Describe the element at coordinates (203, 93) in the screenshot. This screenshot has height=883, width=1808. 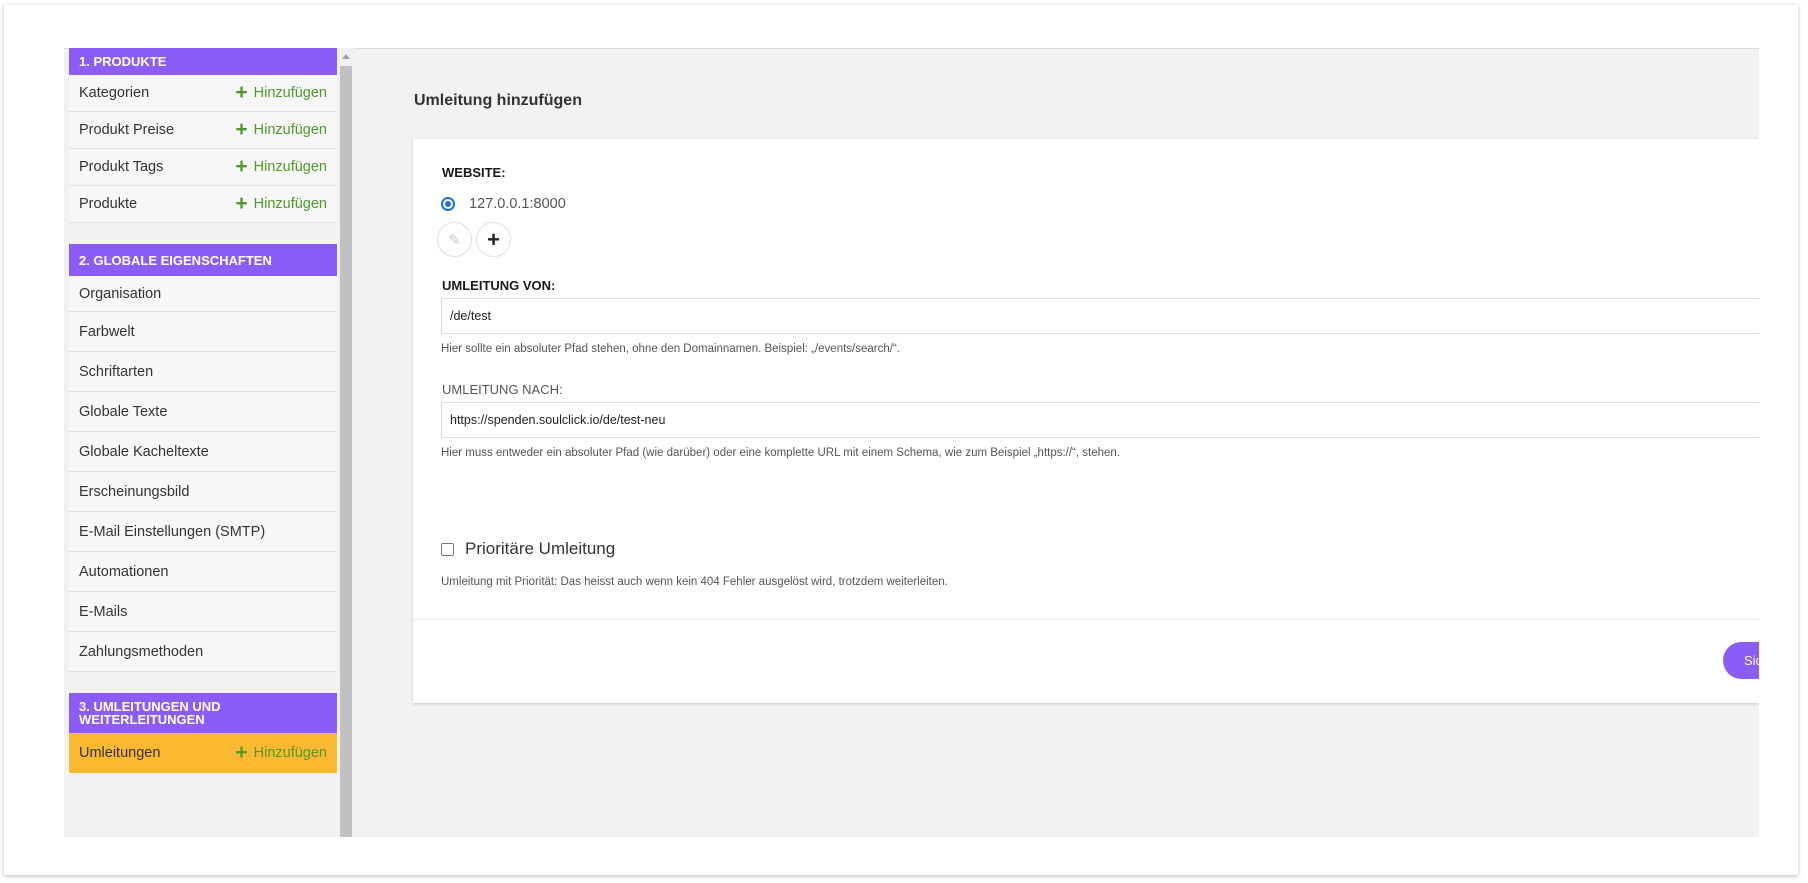
I see `sidebar-item-kategorien: Kategorien + Hinzufügen` at that location.